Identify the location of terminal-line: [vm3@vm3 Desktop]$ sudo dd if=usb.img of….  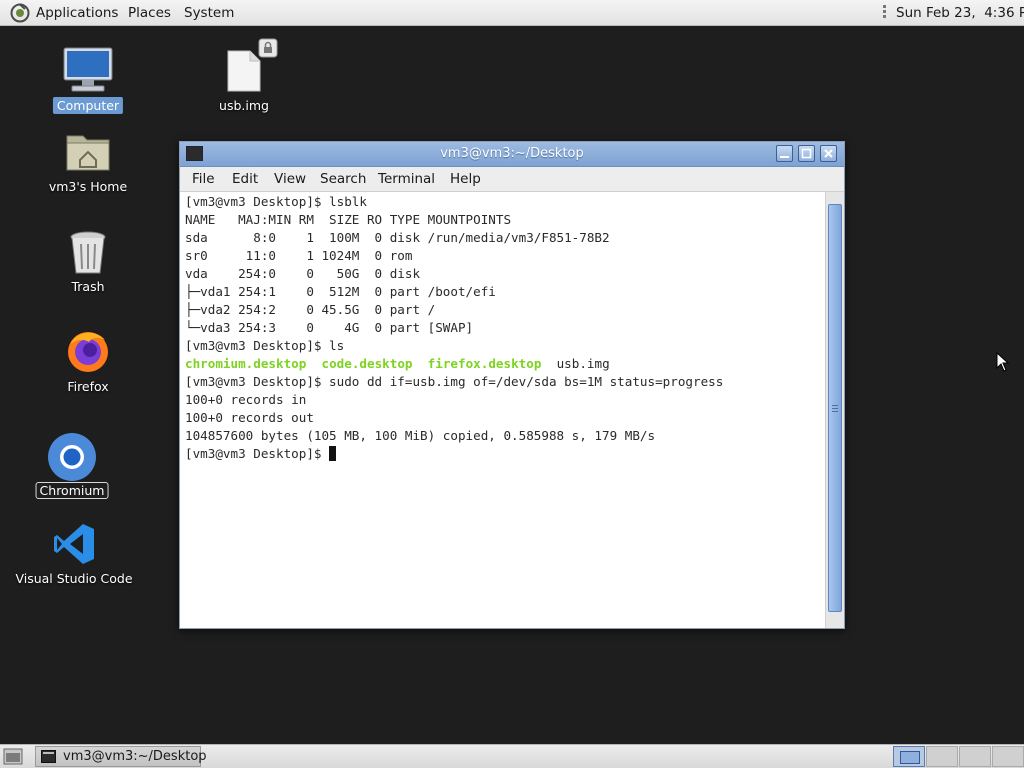
(454, 381).